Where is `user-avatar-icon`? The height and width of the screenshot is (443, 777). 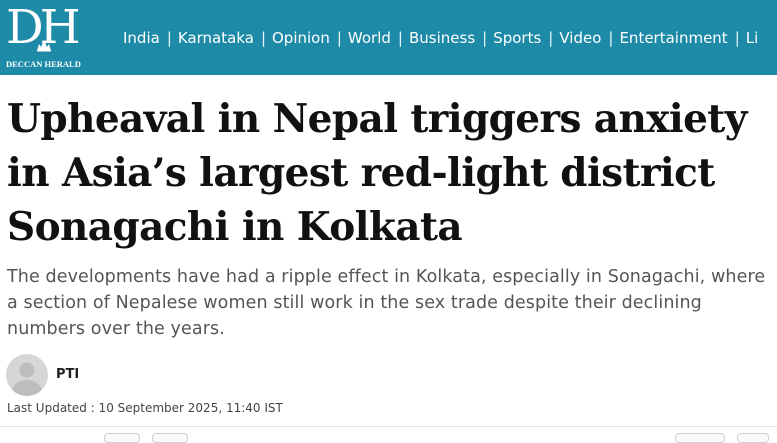
user-avatar-icon is located at coordinates (27, 375).